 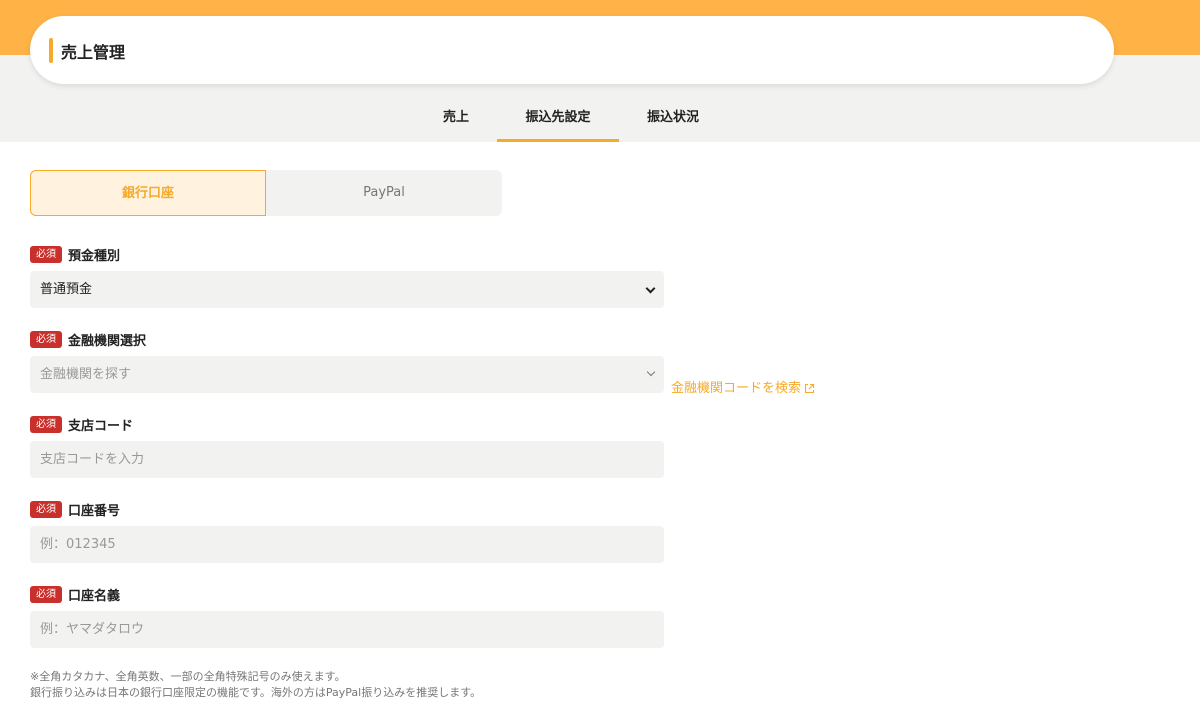 I want to click on bank-code-search-link: 金融機関コードを検索, so click(x=743, y=386).